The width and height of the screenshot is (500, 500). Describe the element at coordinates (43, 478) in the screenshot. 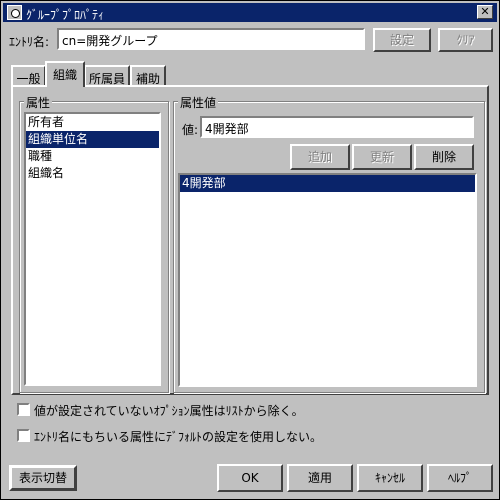

I see `toggle-display-button: 表示切替` at that location.